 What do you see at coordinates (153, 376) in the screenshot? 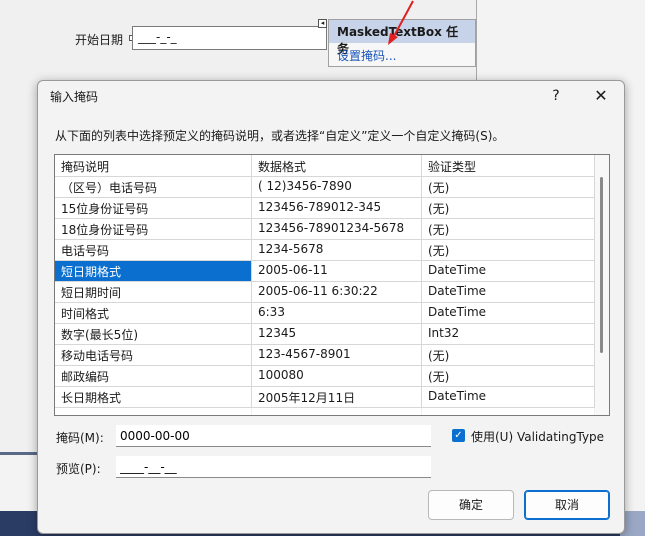
I see `mask-description-cell: 邮政编码` at bounding box center [153, 376].